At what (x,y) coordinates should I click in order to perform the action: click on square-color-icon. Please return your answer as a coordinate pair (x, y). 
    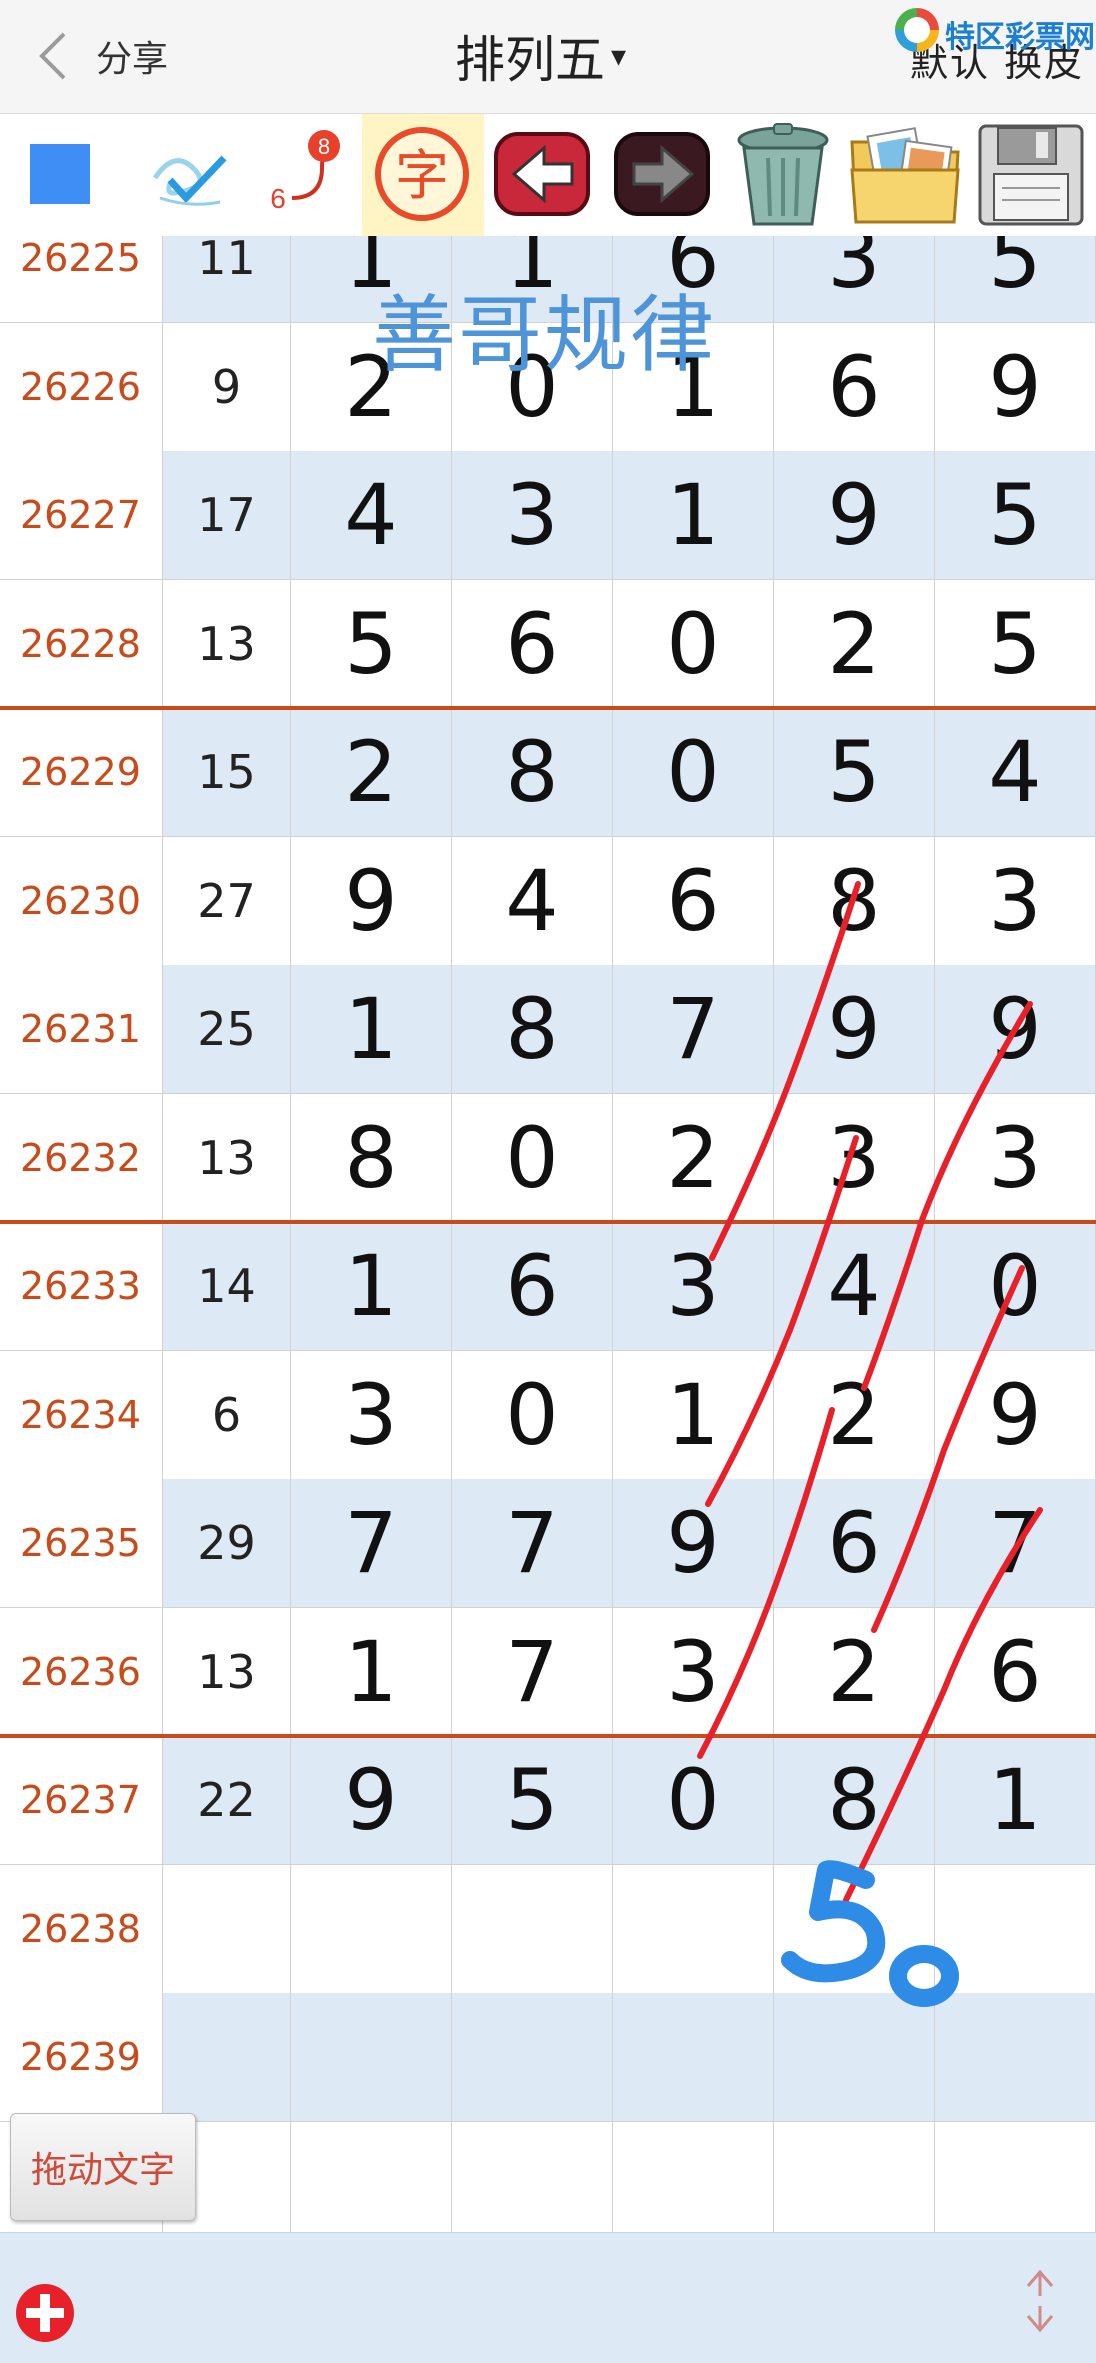
    Looking at the image, I should click on (60, 174).